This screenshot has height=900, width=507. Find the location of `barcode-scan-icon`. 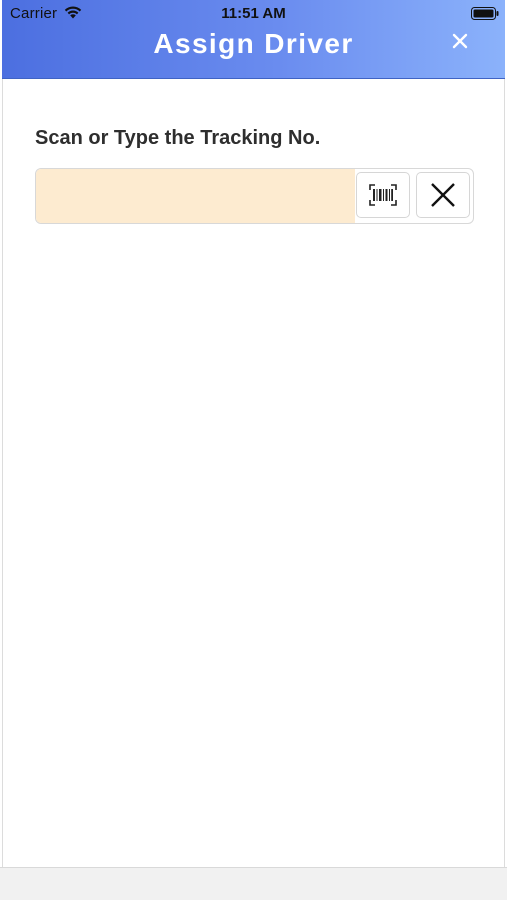

barcode-scan-icon is located at coordinates (383, 195).